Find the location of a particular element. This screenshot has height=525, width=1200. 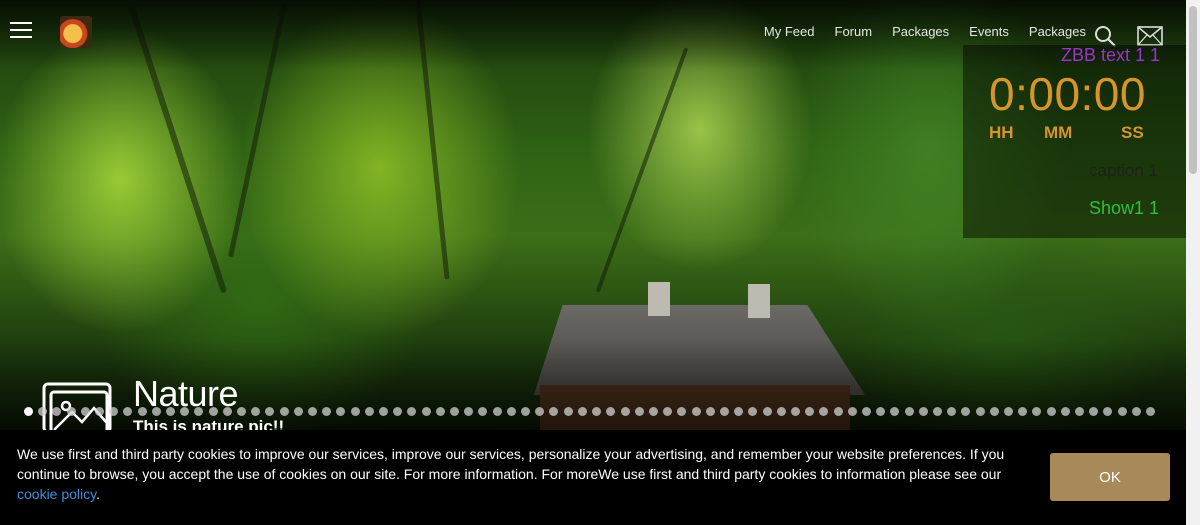

nav-my-feed: My Feed is located at coordinates (789, 31).